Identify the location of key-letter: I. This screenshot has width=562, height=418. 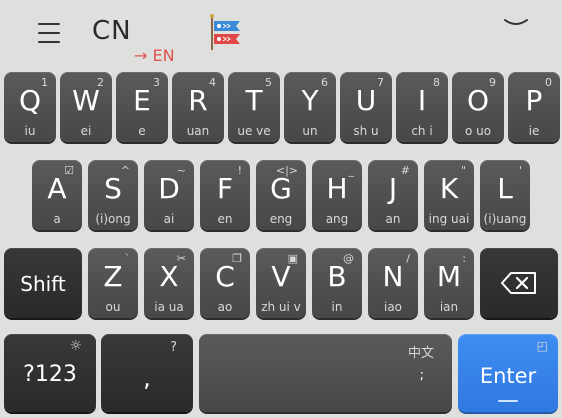
(422, 100).